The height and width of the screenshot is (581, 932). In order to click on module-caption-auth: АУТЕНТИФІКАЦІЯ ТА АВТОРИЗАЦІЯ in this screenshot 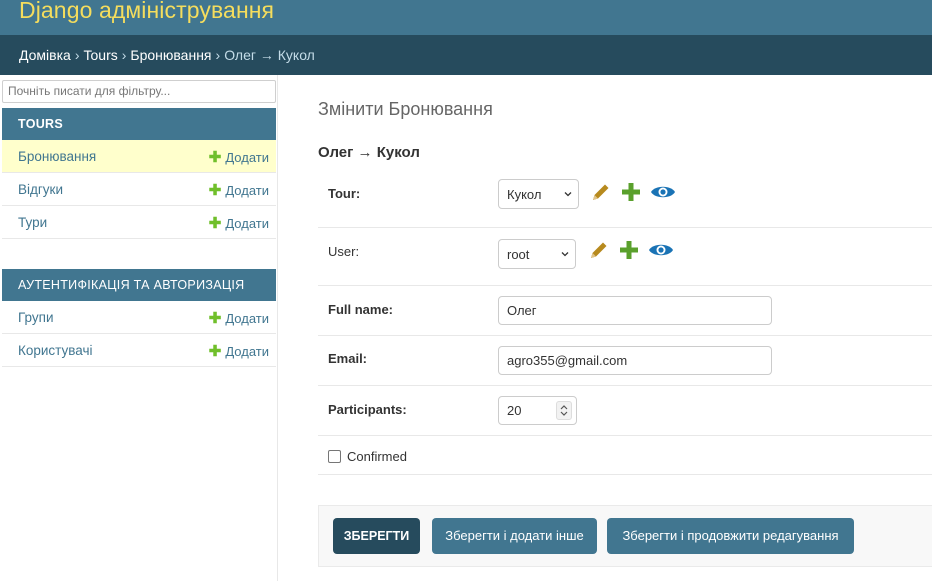, I will do `click(139, 285)`.